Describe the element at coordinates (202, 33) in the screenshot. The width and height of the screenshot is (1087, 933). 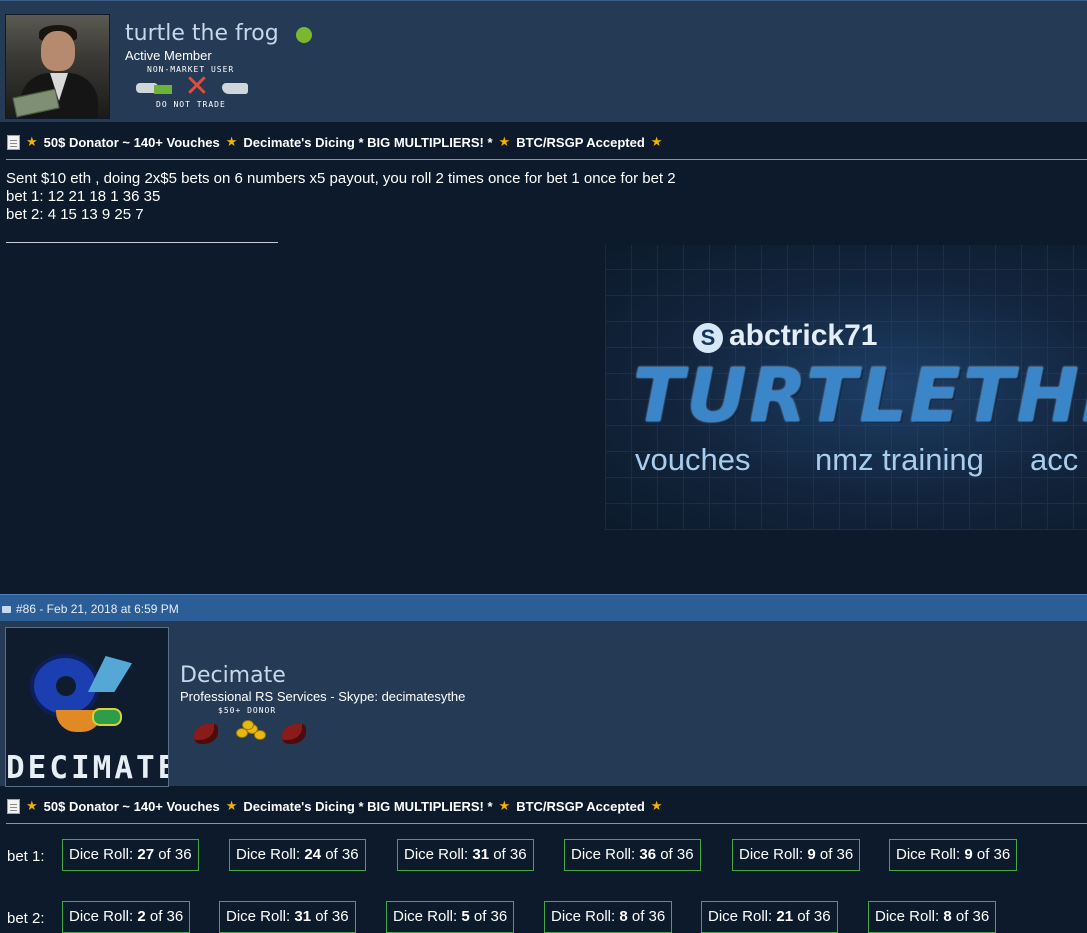
I see `username-link: turtle the frog` at that location.